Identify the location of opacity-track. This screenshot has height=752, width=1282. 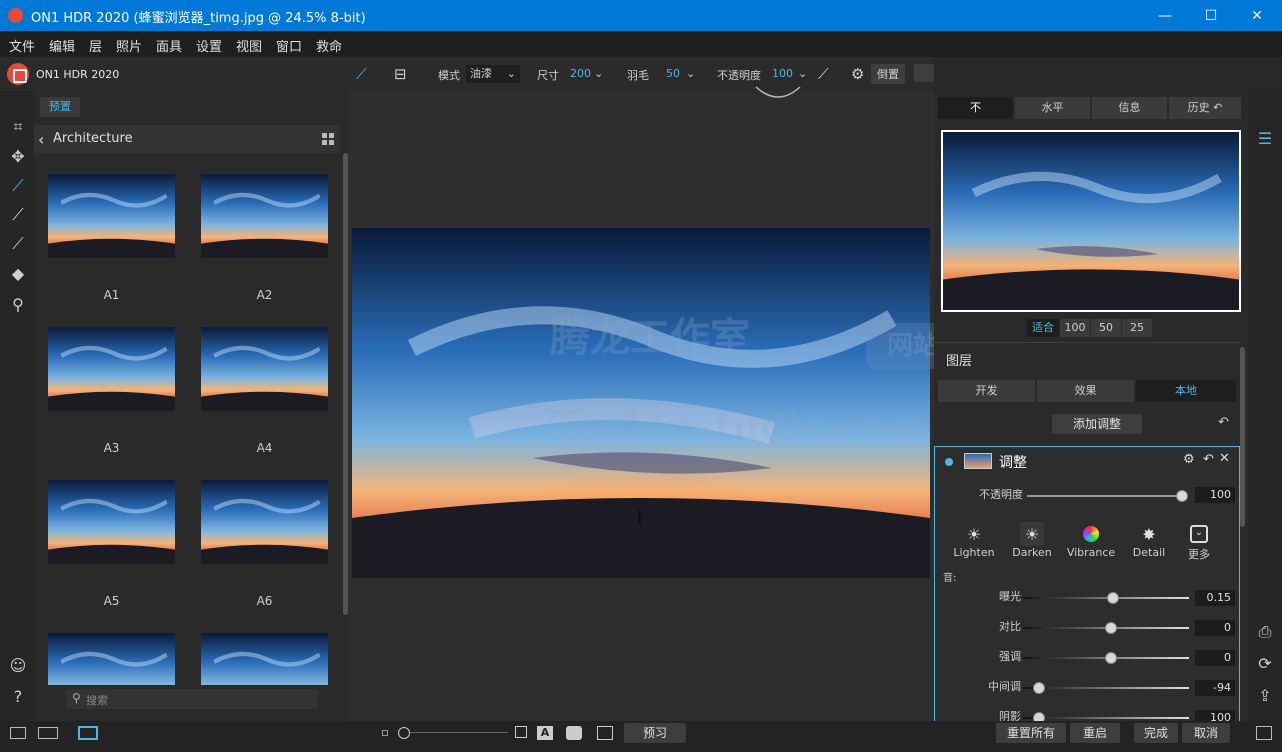
(1107, 496).